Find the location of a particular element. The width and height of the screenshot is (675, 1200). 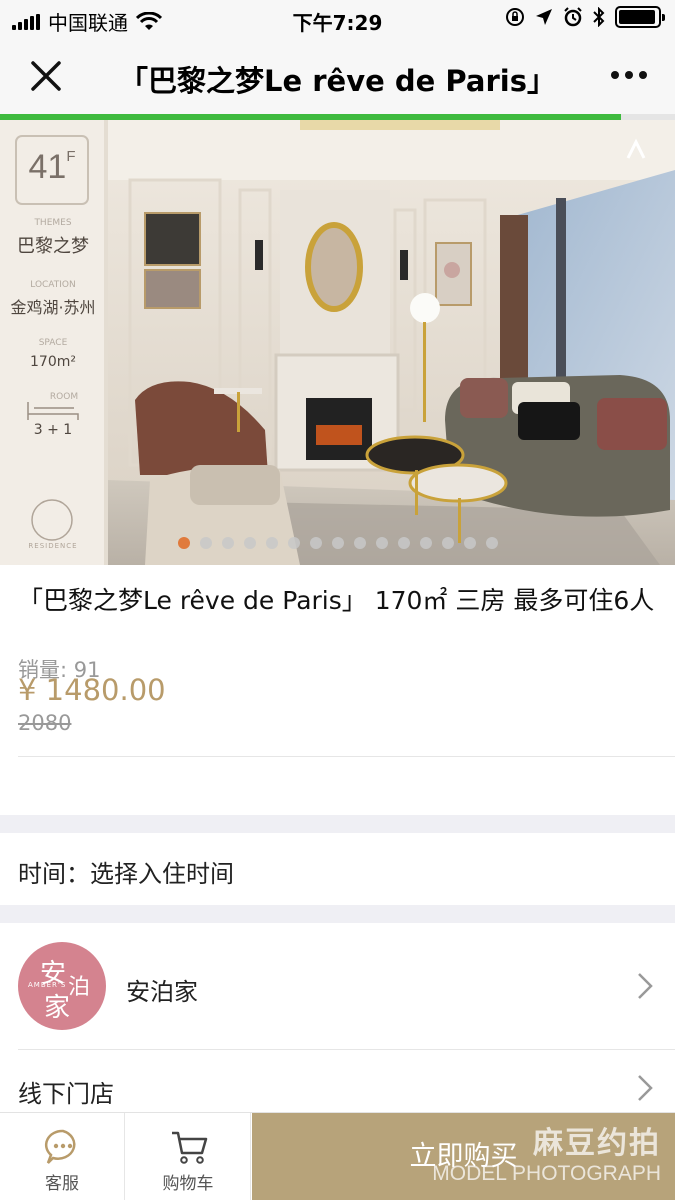

brand-small-text: RESIDENCE is located at coordinates (53, 546).